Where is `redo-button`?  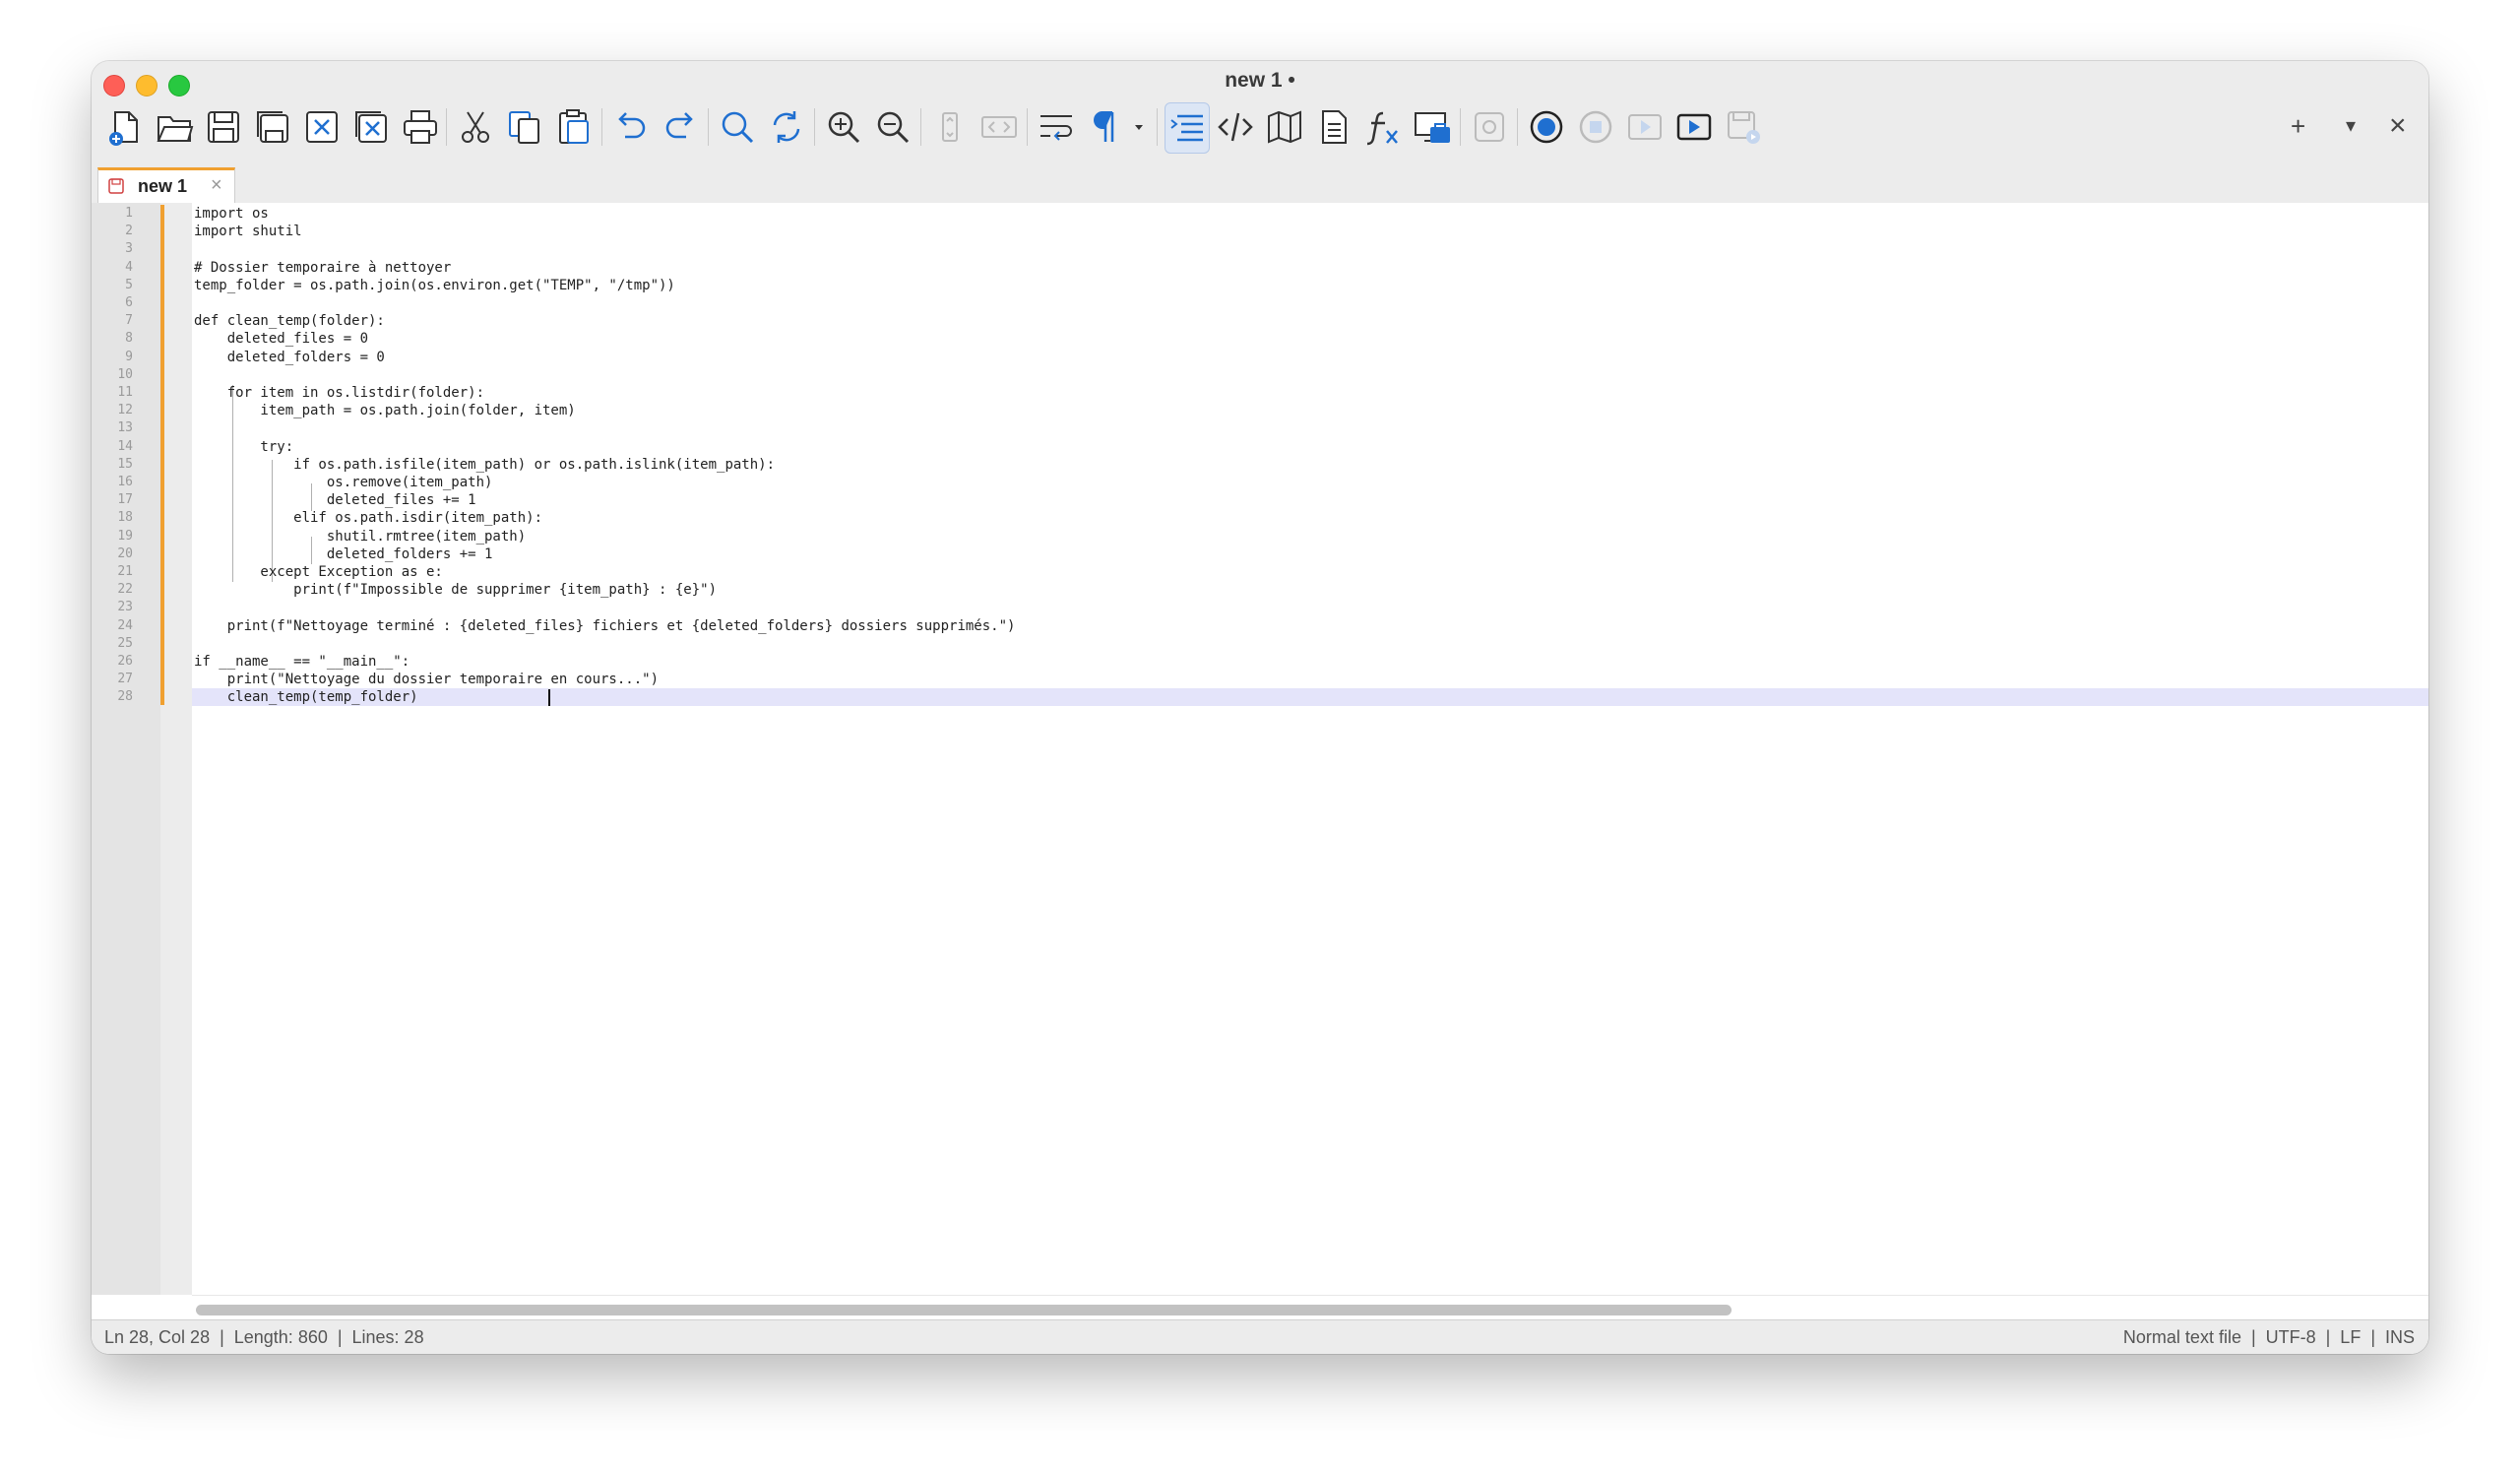
redo-button is located at coordinates (680, 127).